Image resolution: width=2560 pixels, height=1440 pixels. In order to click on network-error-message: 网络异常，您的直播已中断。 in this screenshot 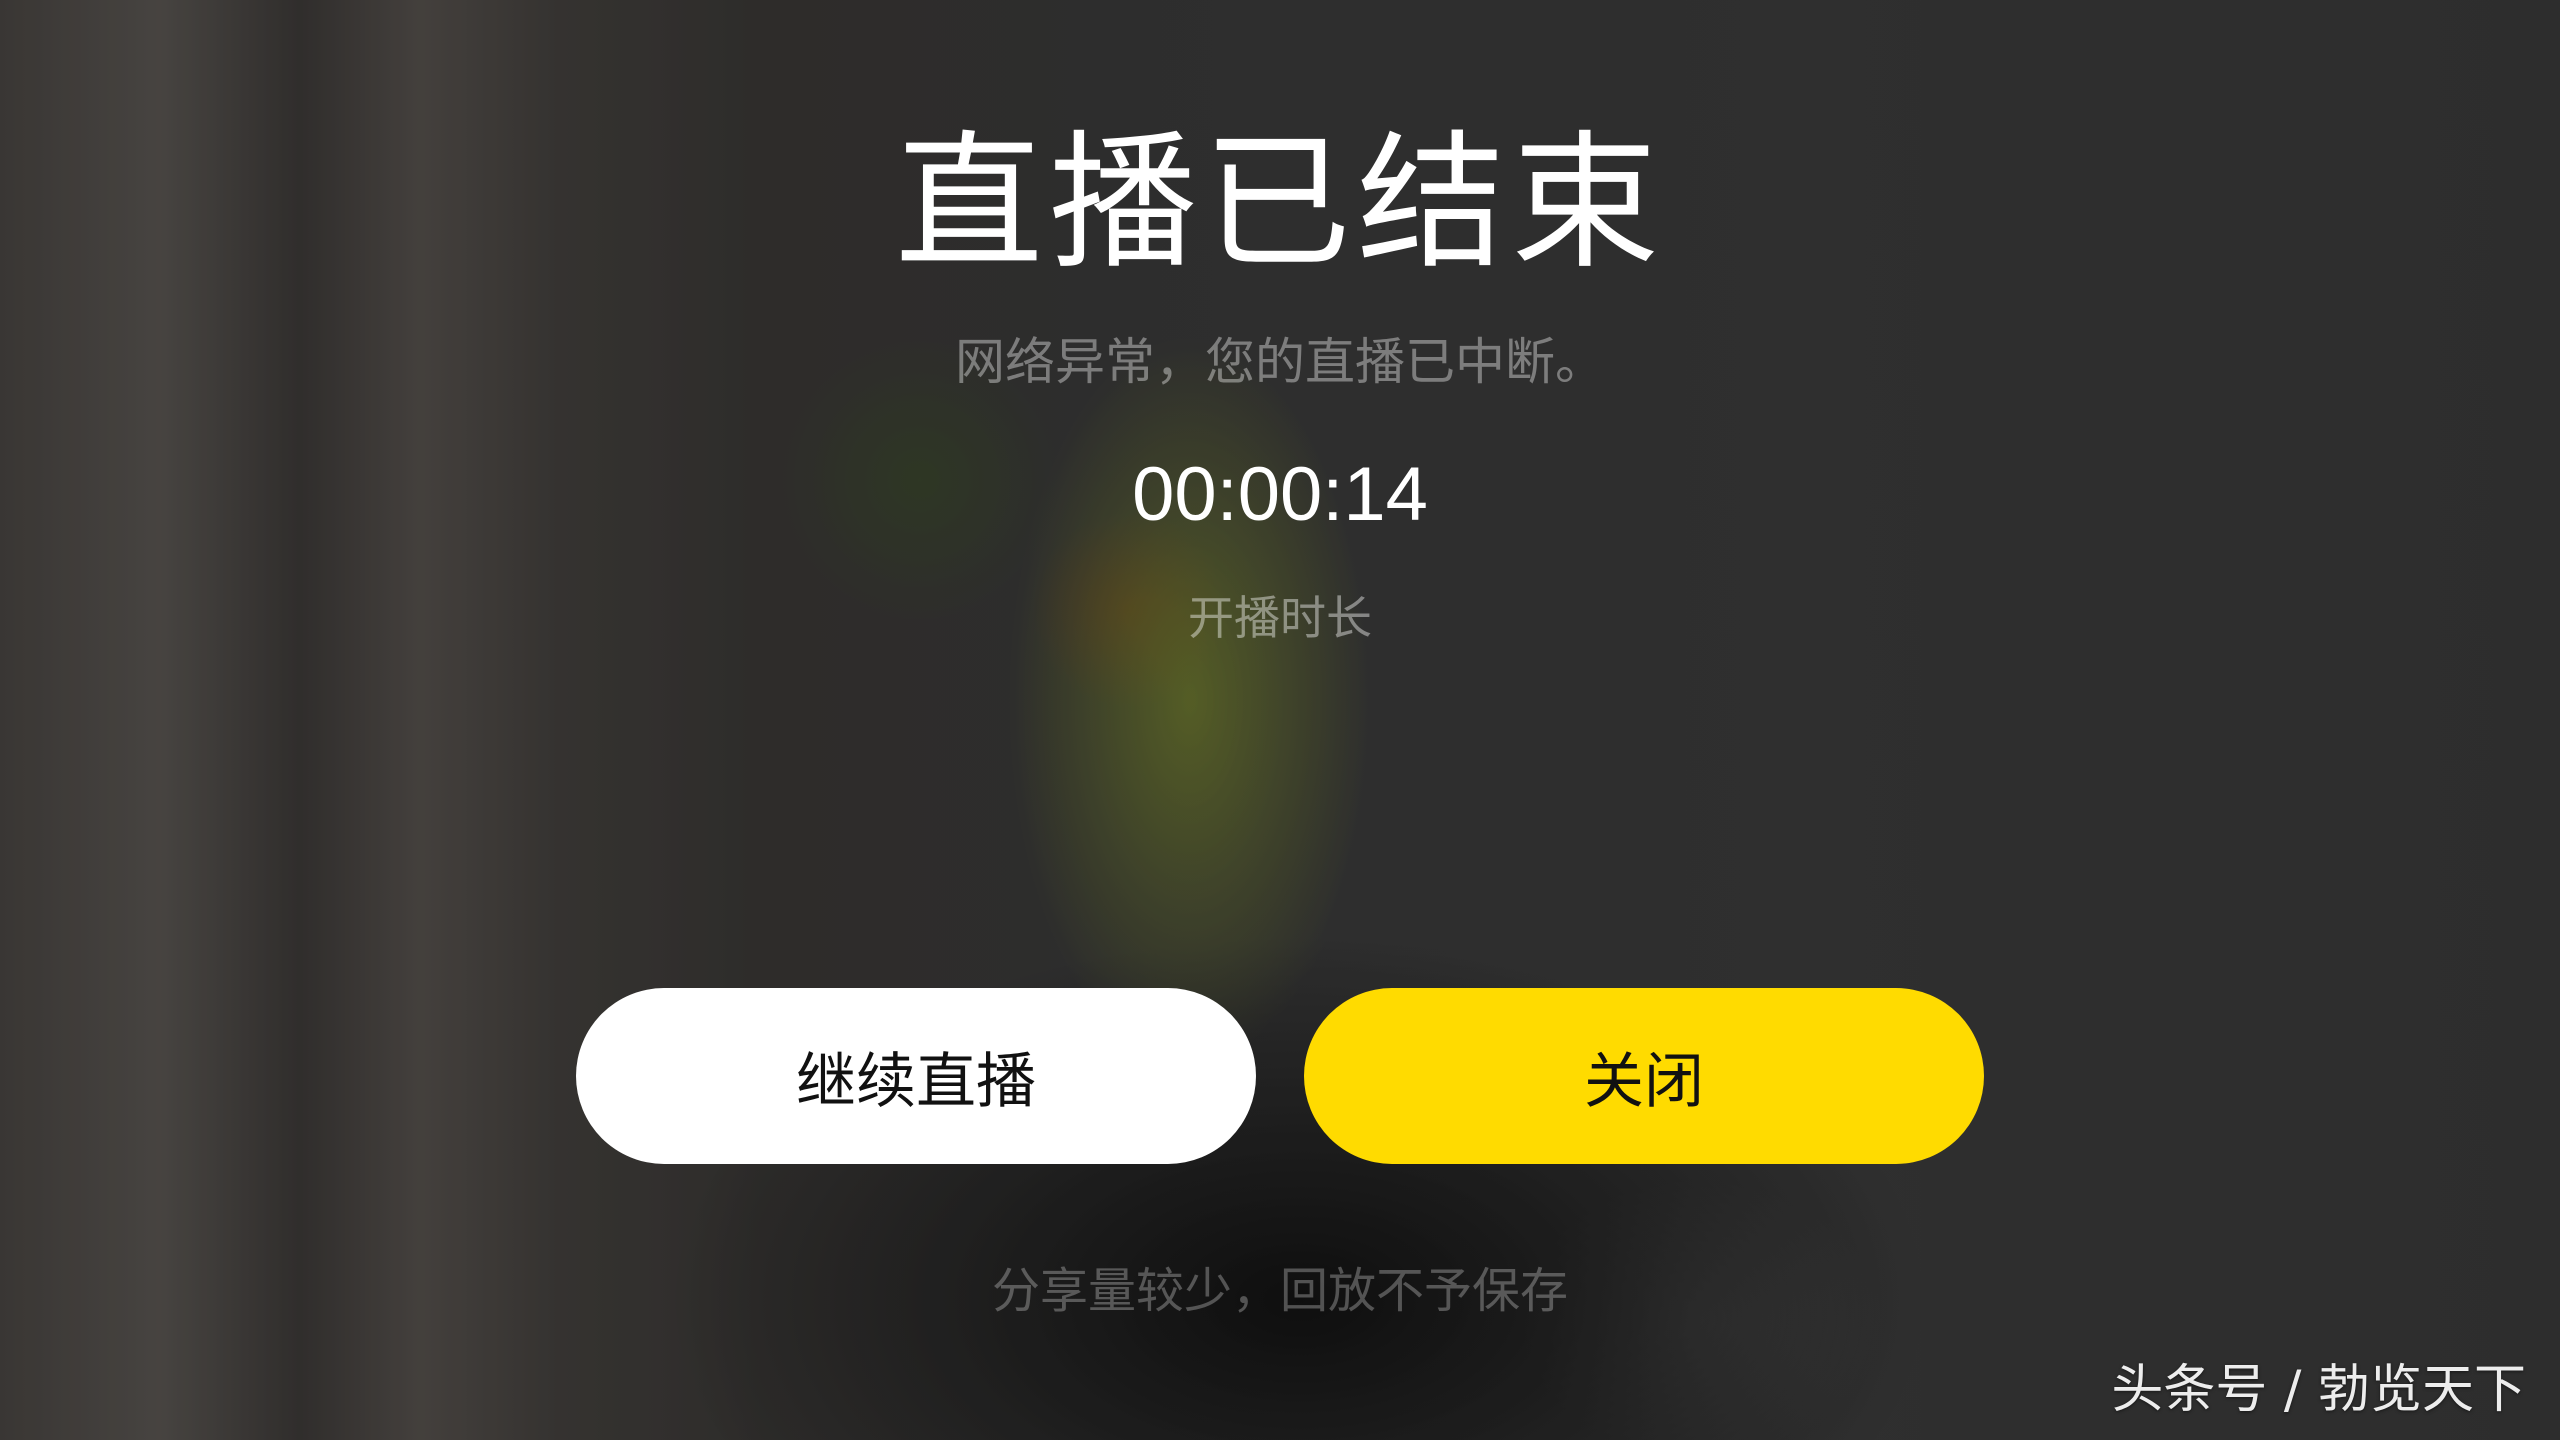, I will do `click(1280, 362)`.